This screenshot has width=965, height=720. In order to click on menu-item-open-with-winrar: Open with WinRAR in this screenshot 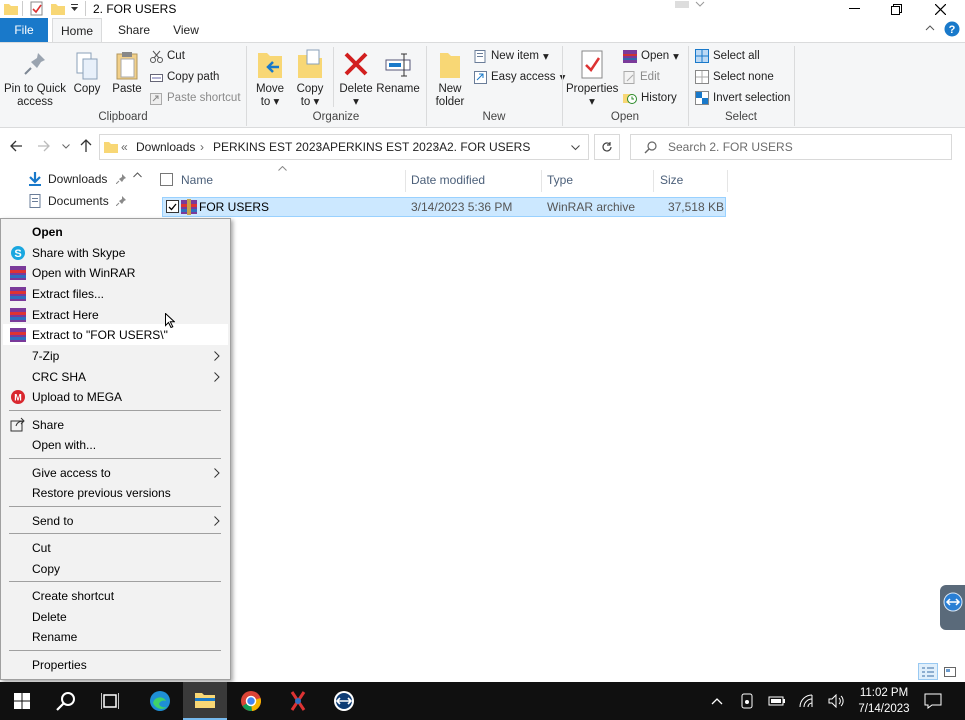, I will do `click(115, 272)`.